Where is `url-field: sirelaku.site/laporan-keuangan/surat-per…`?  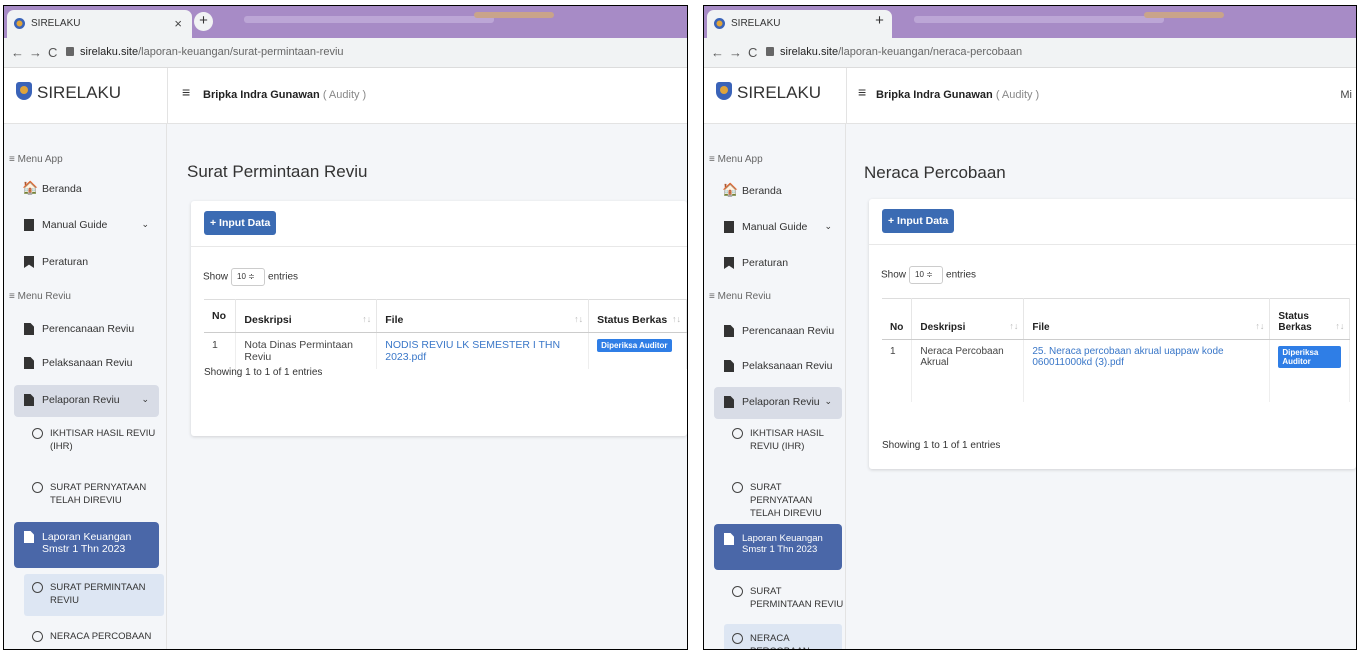
url-field: sirelaku.site/laporan-keuangan/surat-per… is located at coordinates (212, 52).